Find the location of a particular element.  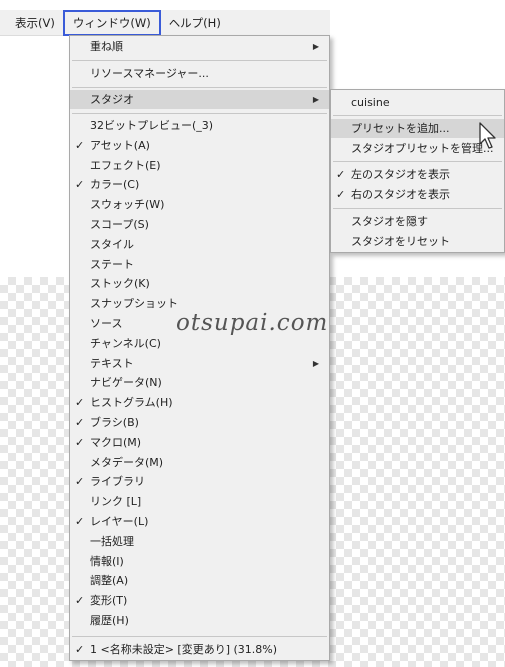

menu-item-label: ソース is located at coordinates (106, 323).